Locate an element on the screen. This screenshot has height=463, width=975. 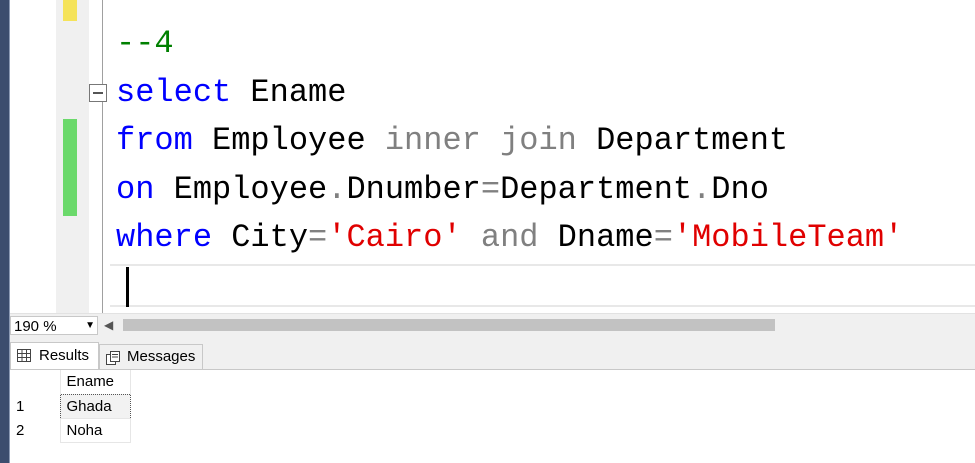
saved-change-marker is located at coordinates (70, 167).